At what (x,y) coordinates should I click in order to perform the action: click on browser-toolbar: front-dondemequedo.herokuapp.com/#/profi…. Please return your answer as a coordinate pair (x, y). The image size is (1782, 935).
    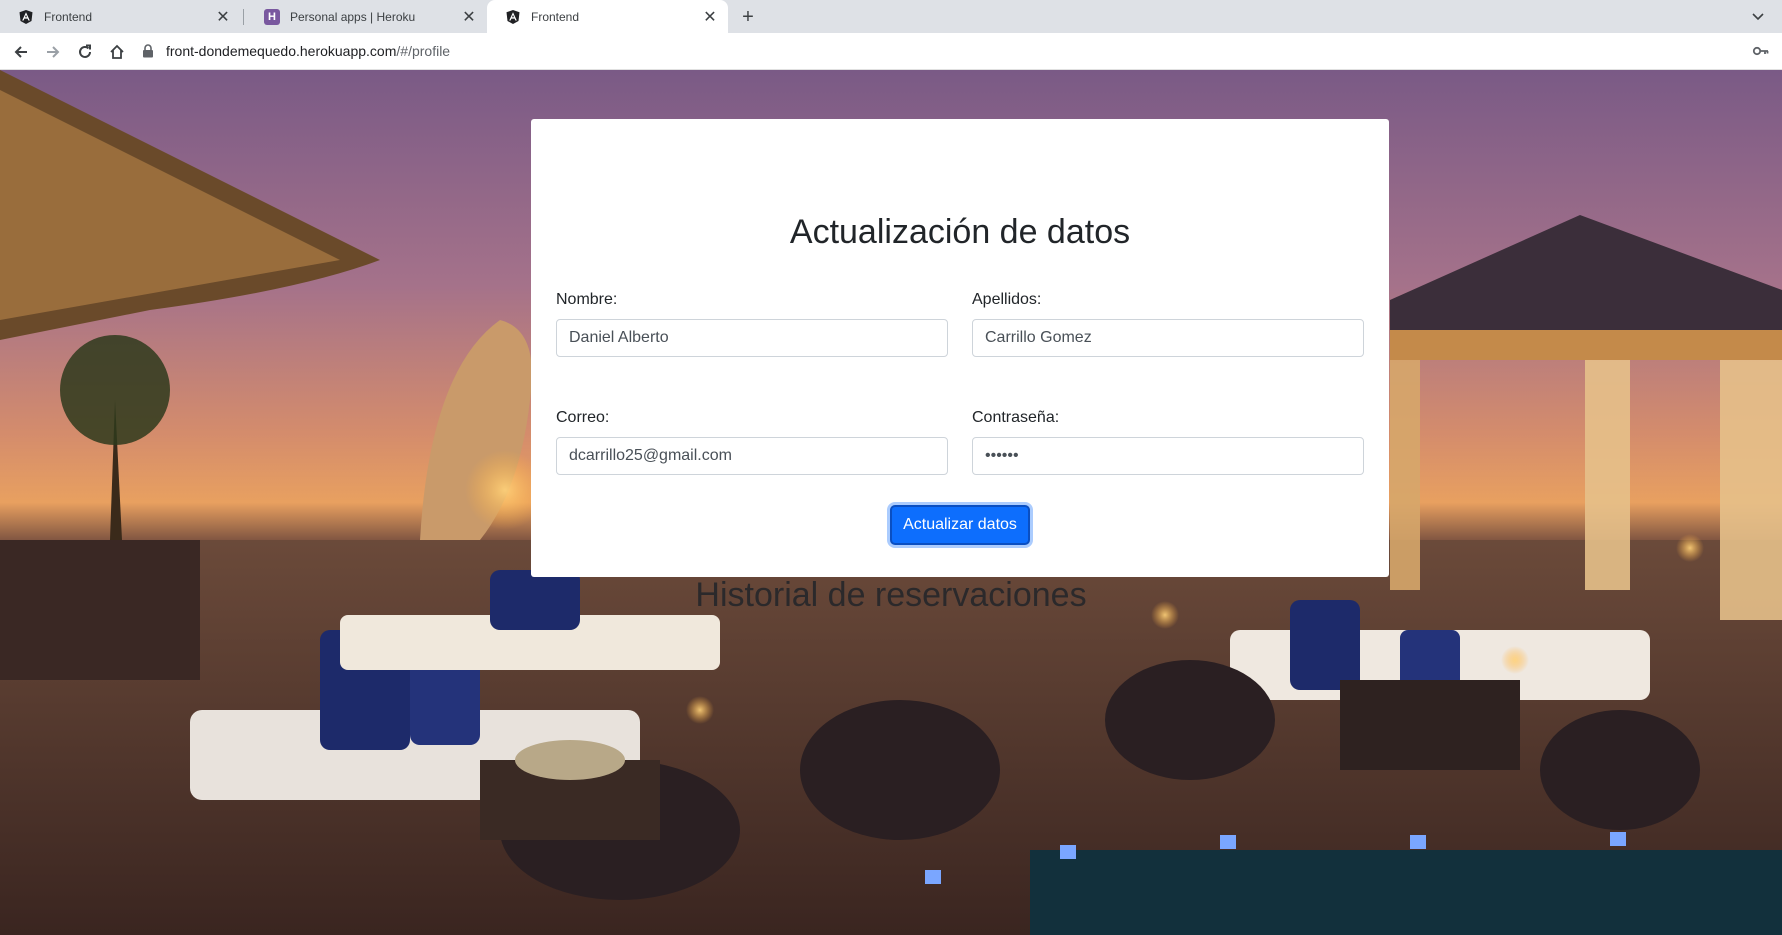
    Looking at the image, I should click on (891, 51).